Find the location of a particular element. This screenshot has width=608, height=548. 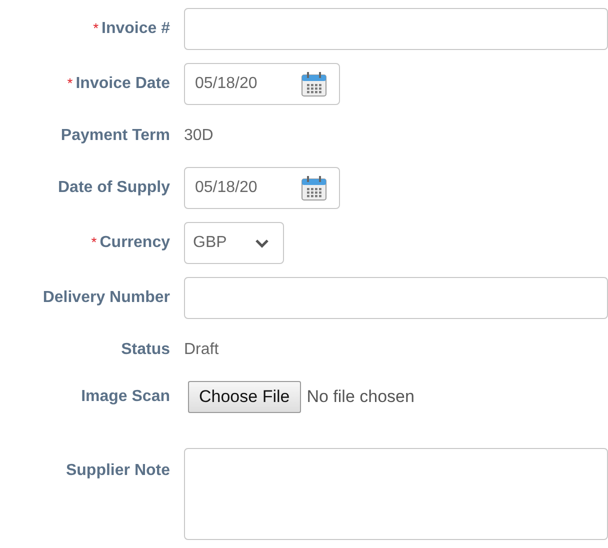

field-label: Image Scan is located at coordinates (125, 397).